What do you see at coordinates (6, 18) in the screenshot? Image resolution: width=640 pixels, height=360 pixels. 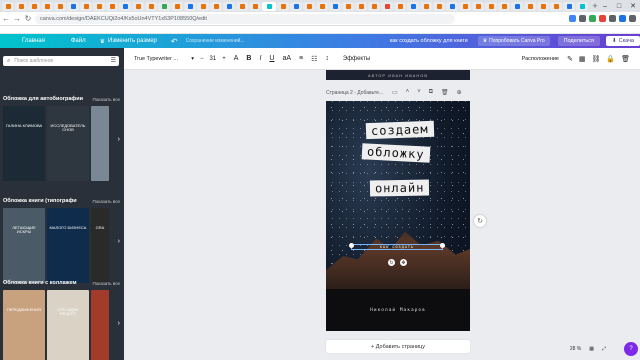 I see `back-icon: ←` at bounding box center [6, 18].